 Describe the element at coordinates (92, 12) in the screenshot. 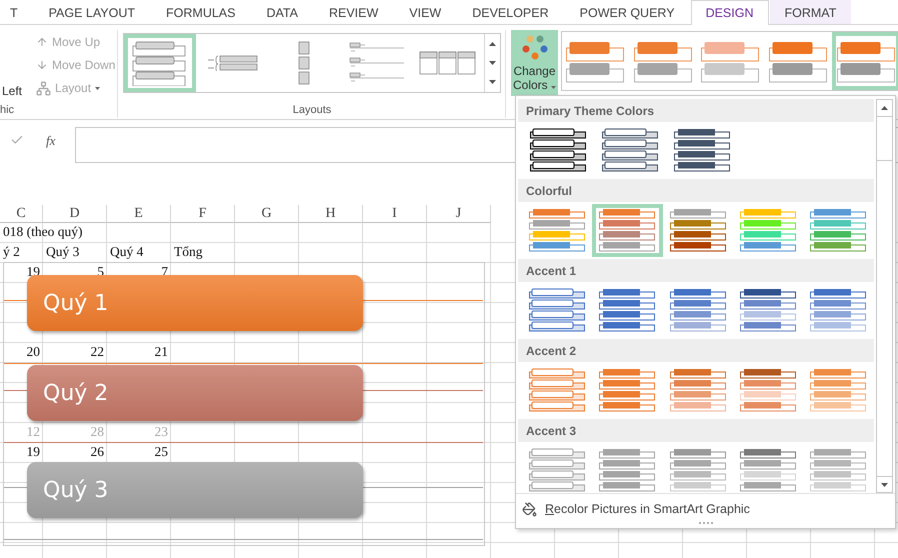

I see `ribbon-tab: PAGE LAYOUT` at that location.